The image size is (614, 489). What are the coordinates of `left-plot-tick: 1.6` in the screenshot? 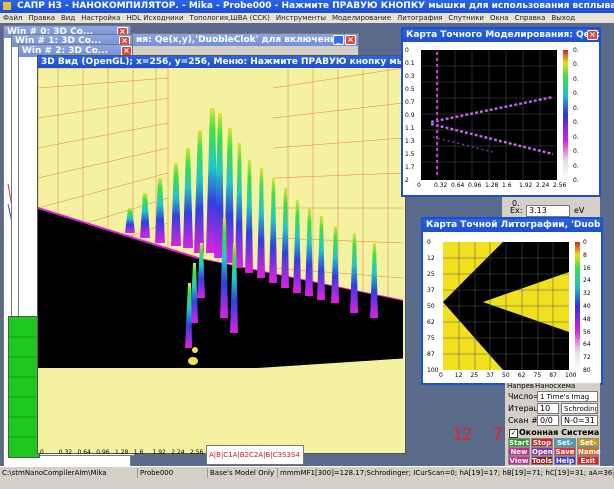 It's located at (138, 452).